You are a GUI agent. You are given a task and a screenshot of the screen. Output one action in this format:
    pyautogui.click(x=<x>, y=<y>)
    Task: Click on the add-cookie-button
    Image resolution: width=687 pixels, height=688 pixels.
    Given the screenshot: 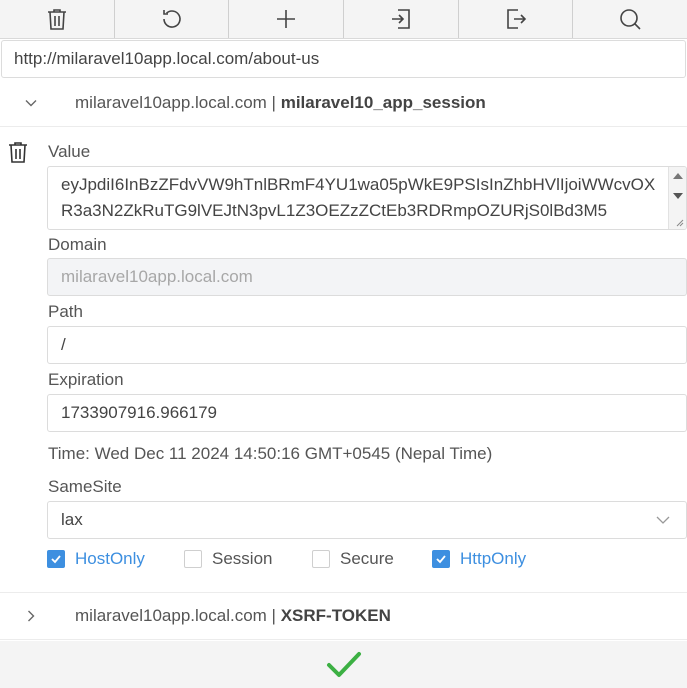 What is the action you would take?
    pyautogui.click(x=287, y=19)
    